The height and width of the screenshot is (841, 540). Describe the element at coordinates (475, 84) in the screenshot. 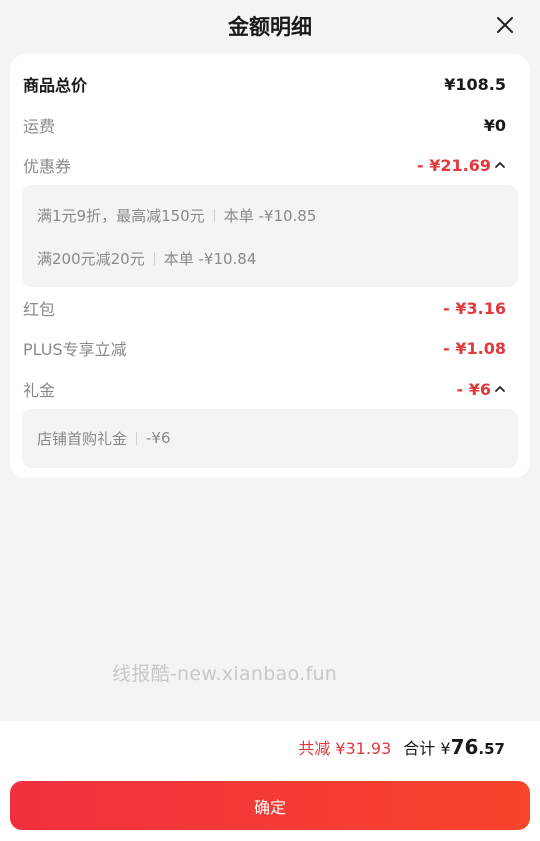

I see `goods-total-value: ¥108.5` at that location.